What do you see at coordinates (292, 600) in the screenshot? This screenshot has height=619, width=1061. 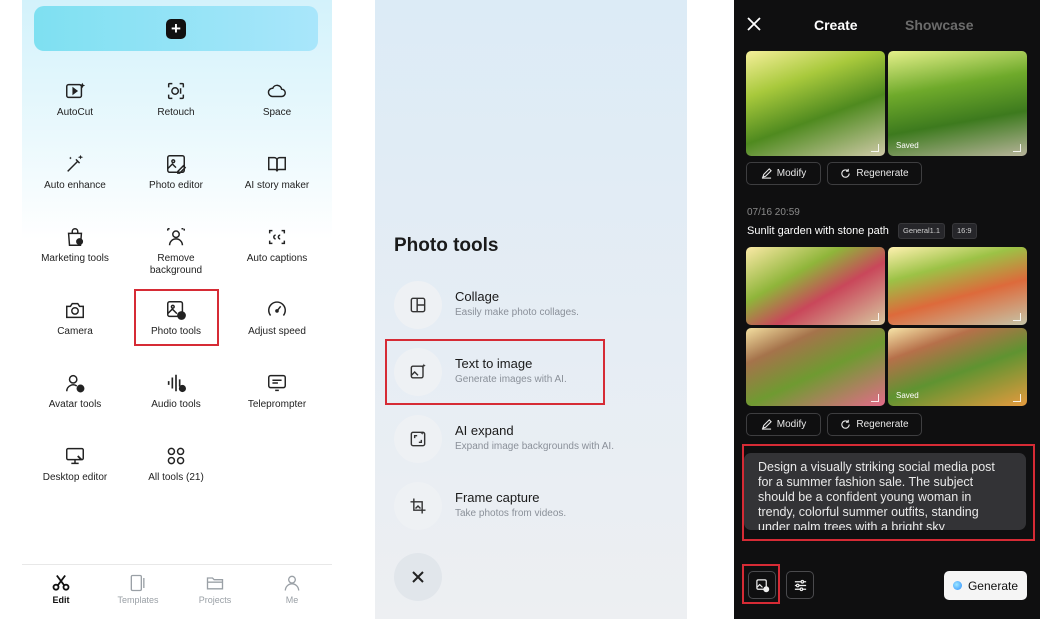 I see `nav-label: Me` at bounding box center [292, 600].